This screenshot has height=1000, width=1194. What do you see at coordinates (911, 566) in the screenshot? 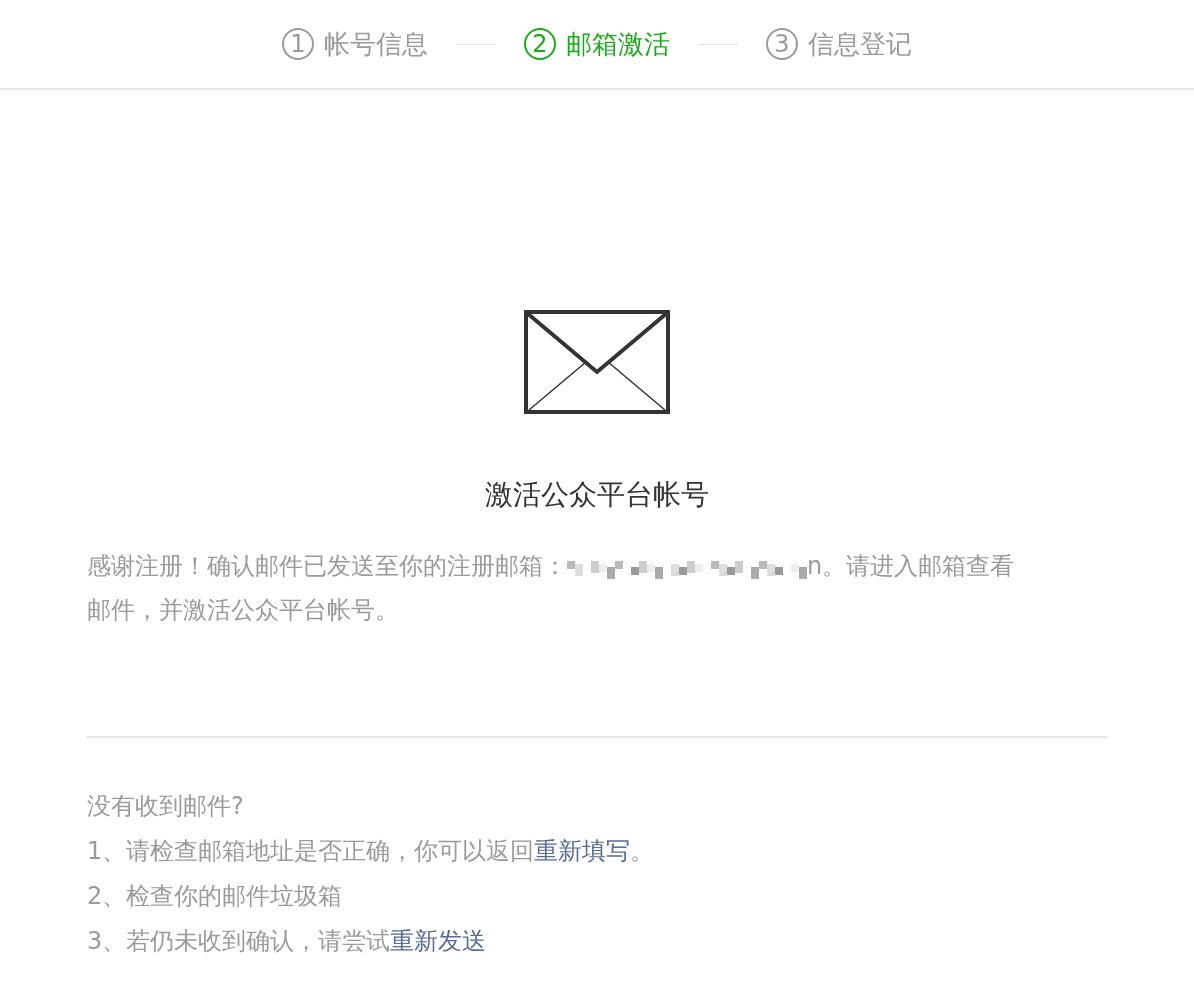
I see `confirmation-text: n。请进入邮箱查看` at bounding box center [911, 566].